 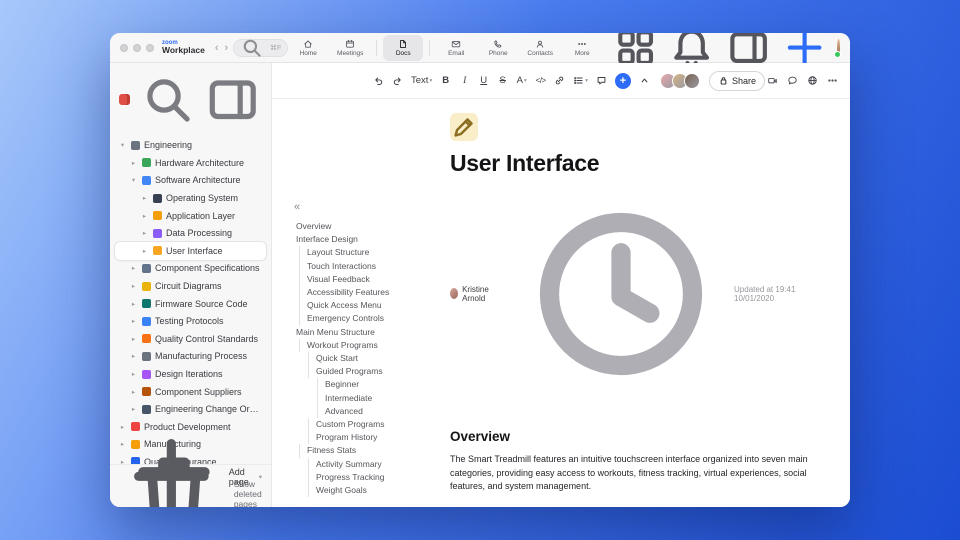 I want to click on zoom-button, so click(x=150, y=47).